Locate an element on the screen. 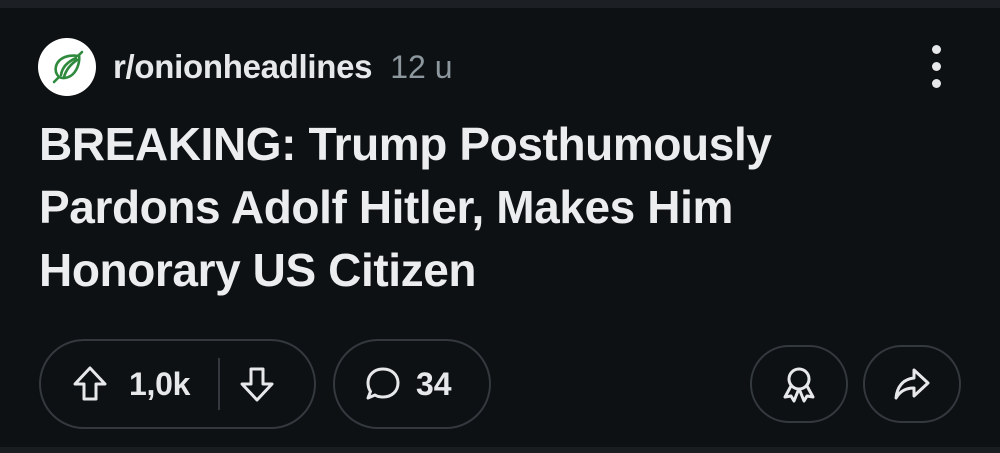 This screenshot has width=1000, height=453. downvote-button is located at coordinates (257, 384).